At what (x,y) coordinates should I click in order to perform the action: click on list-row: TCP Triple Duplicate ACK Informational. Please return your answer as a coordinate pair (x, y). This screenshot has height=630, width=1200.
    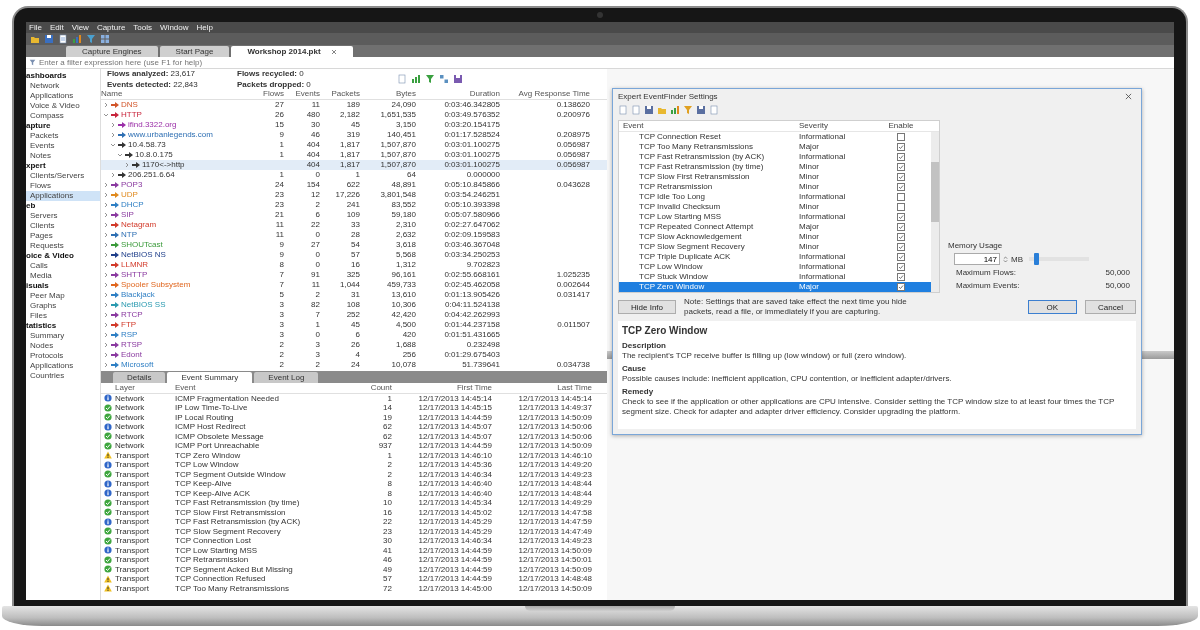
    Looking at the image, I should click on (775, 257).